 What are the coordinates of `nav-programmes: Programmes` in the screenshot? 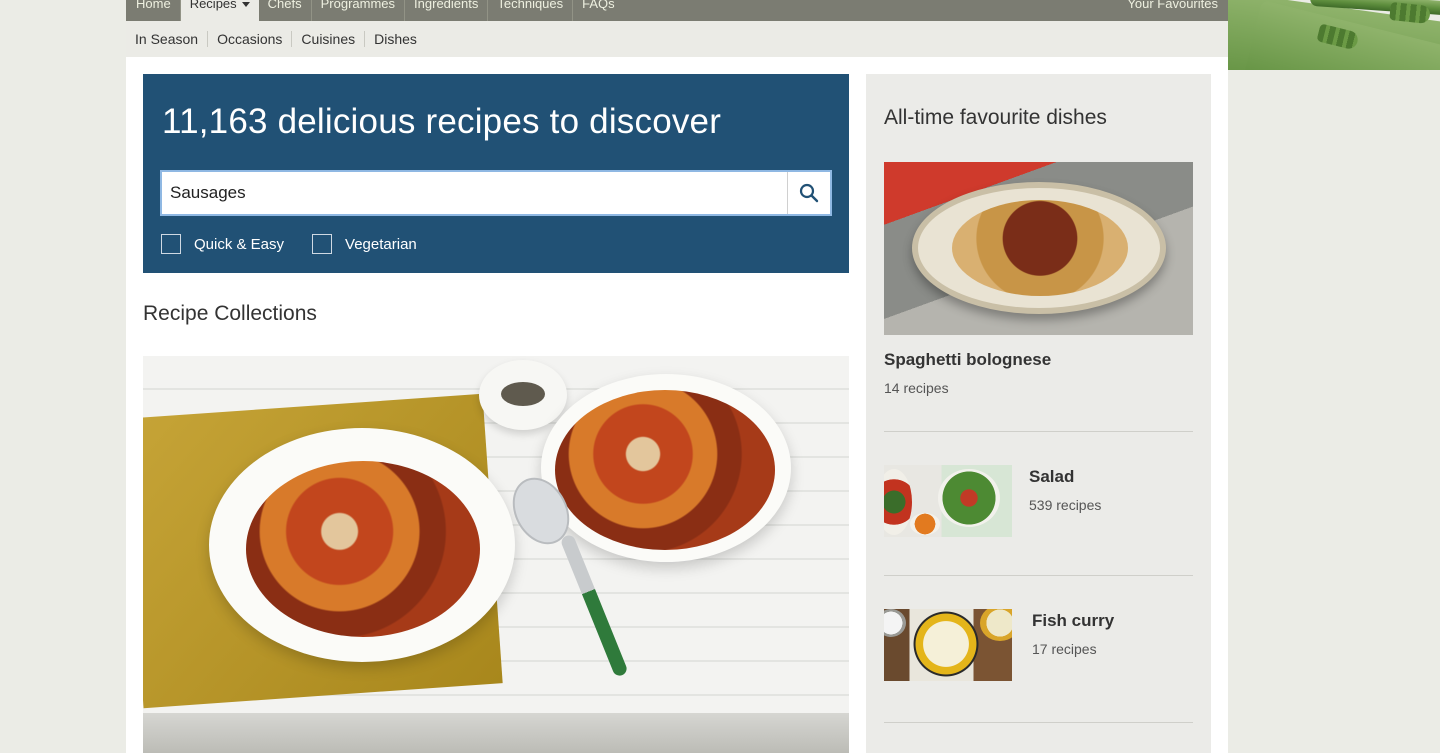 It's located at (359, 10).